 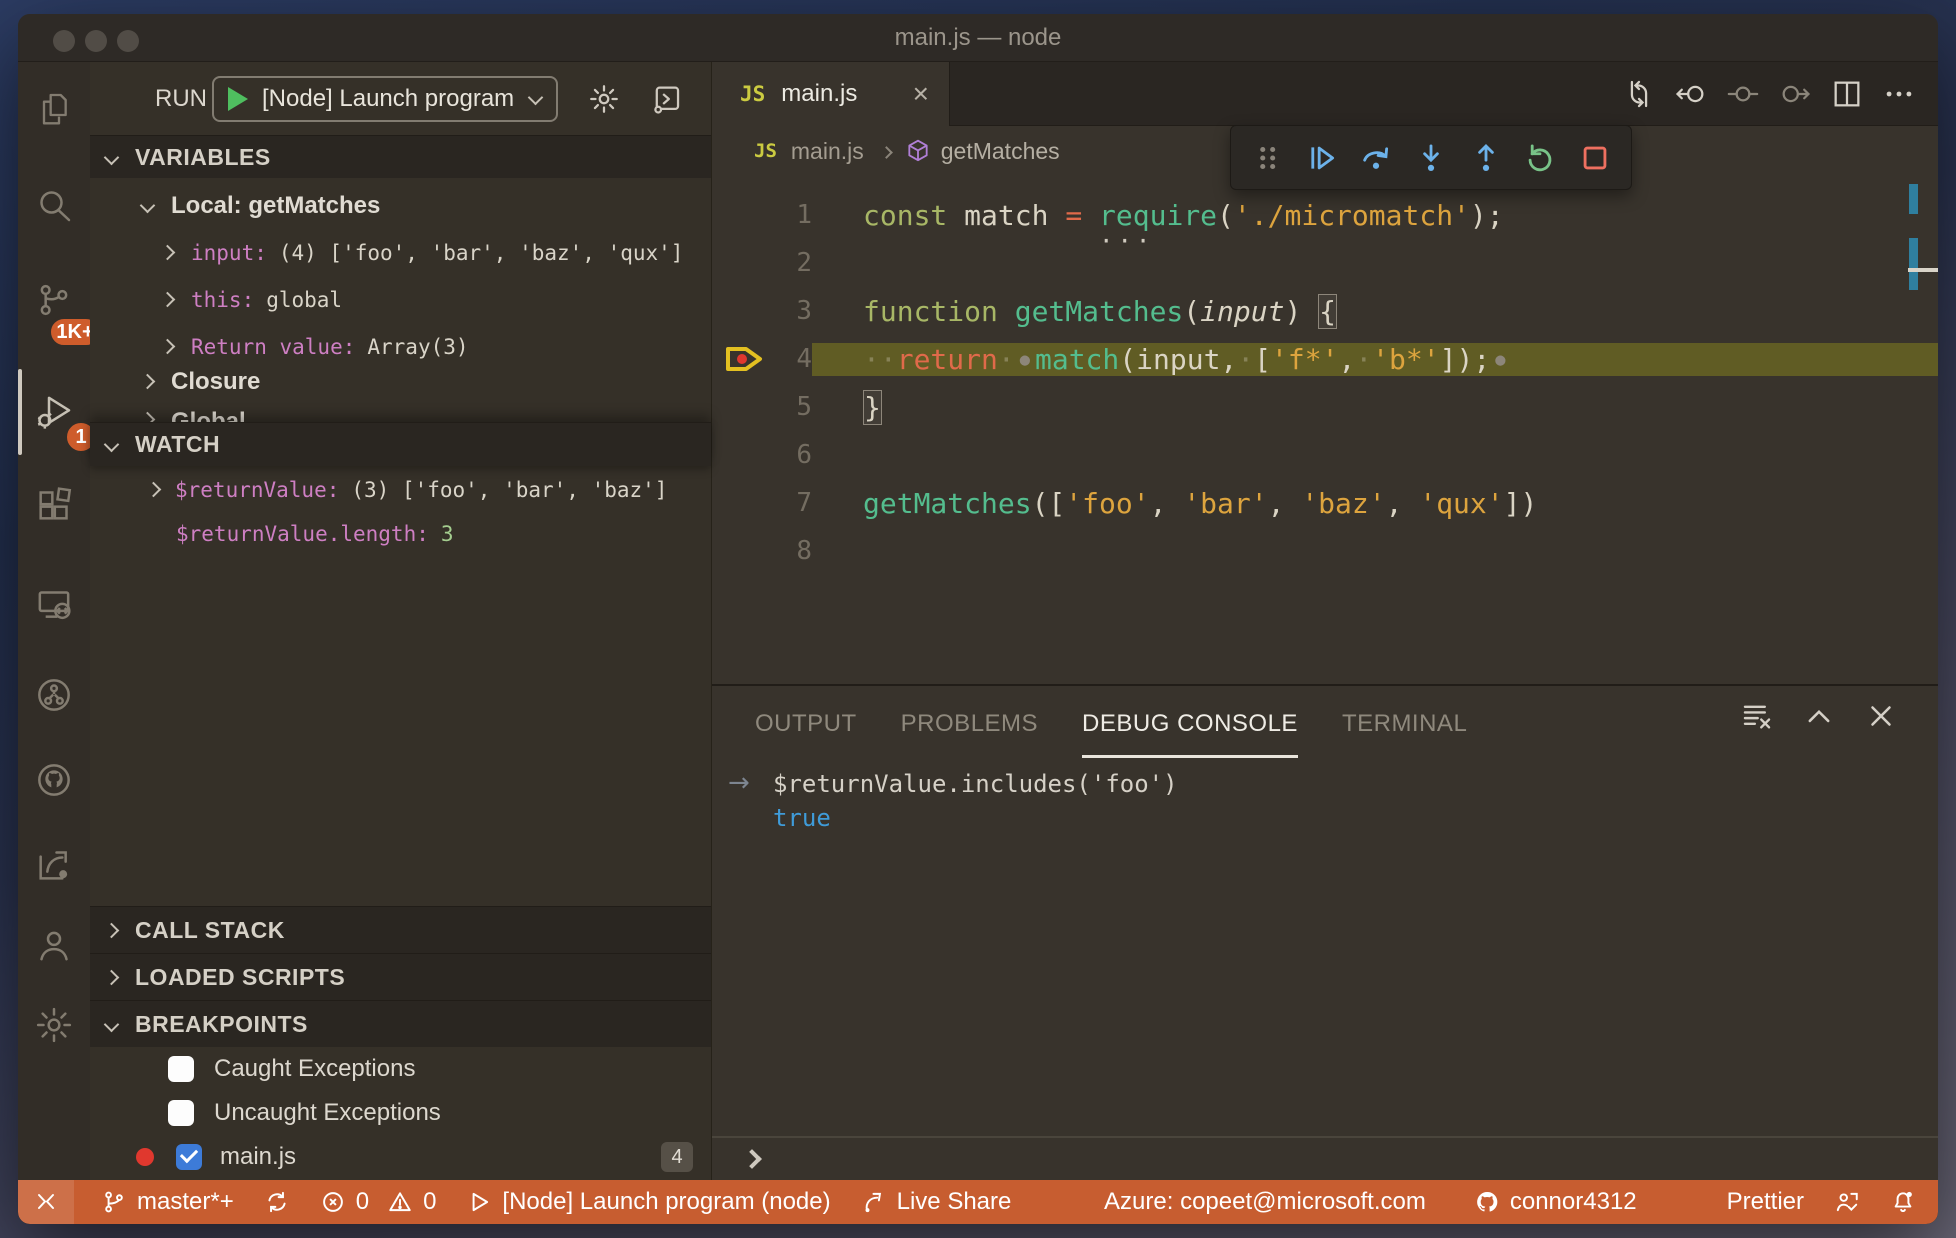 What do you see at coordinates (1267, 158) in the screenshot?
I see `drag-grip-icon` at bounding box center [1267, 158].